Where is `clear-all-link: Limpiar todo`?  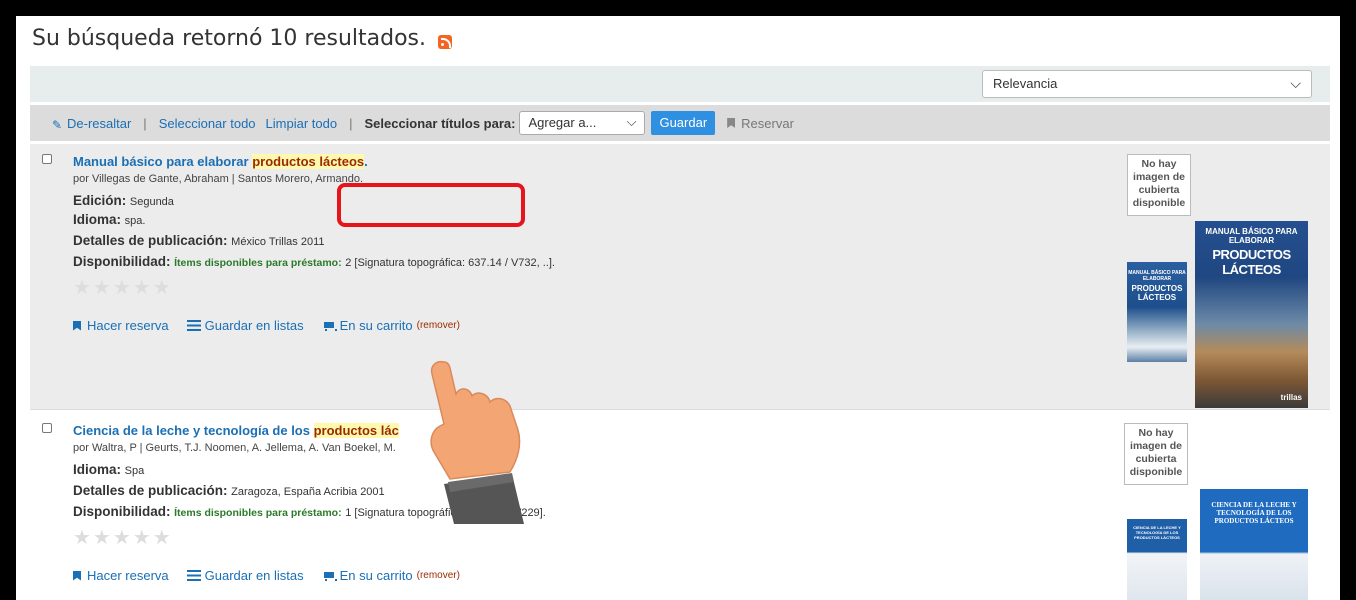
clear-all-link: Limpiar todo is located at coordinates (302, 123).